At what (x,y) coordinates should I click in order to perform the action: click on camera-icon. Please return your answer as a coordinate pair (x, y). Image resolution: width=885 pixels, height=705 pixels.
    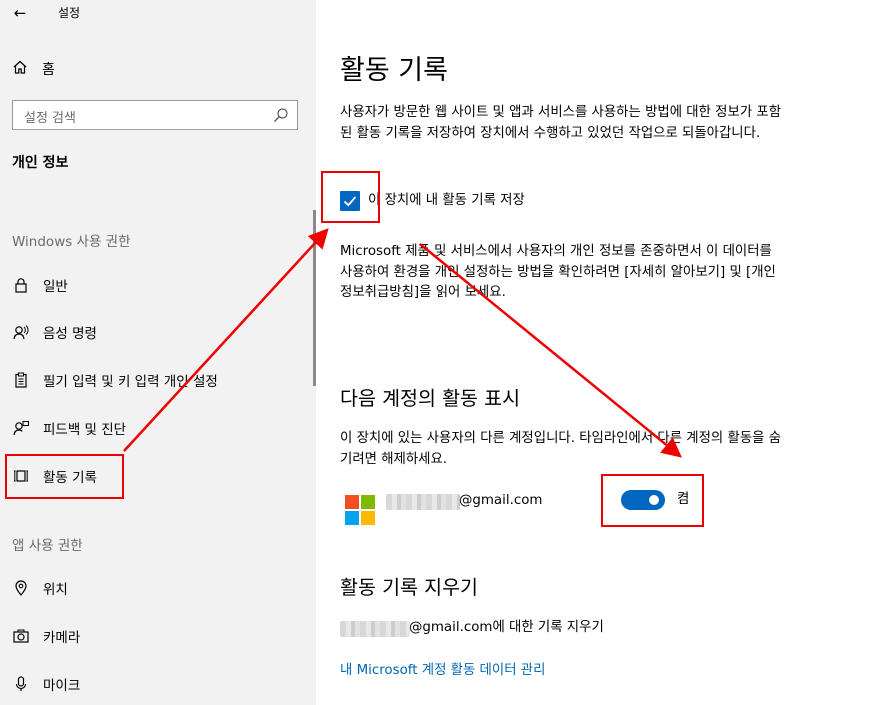
    Looking at the image, I should click on (21, 636).